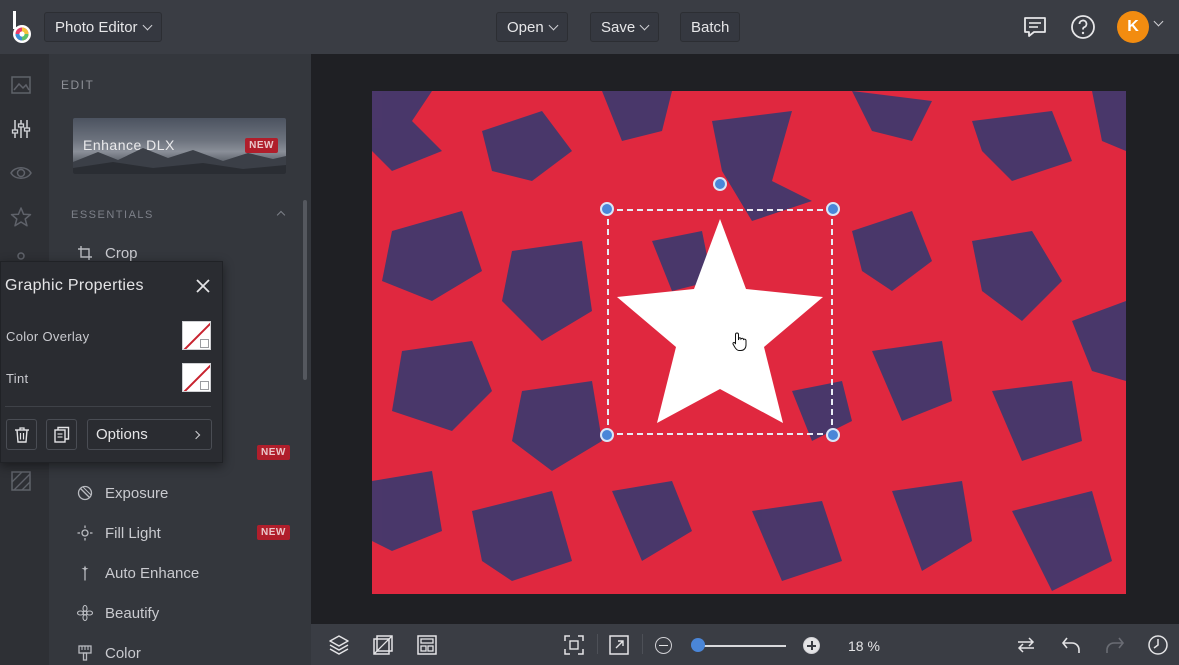  I want to click on flower-icon, so click(85, 613).